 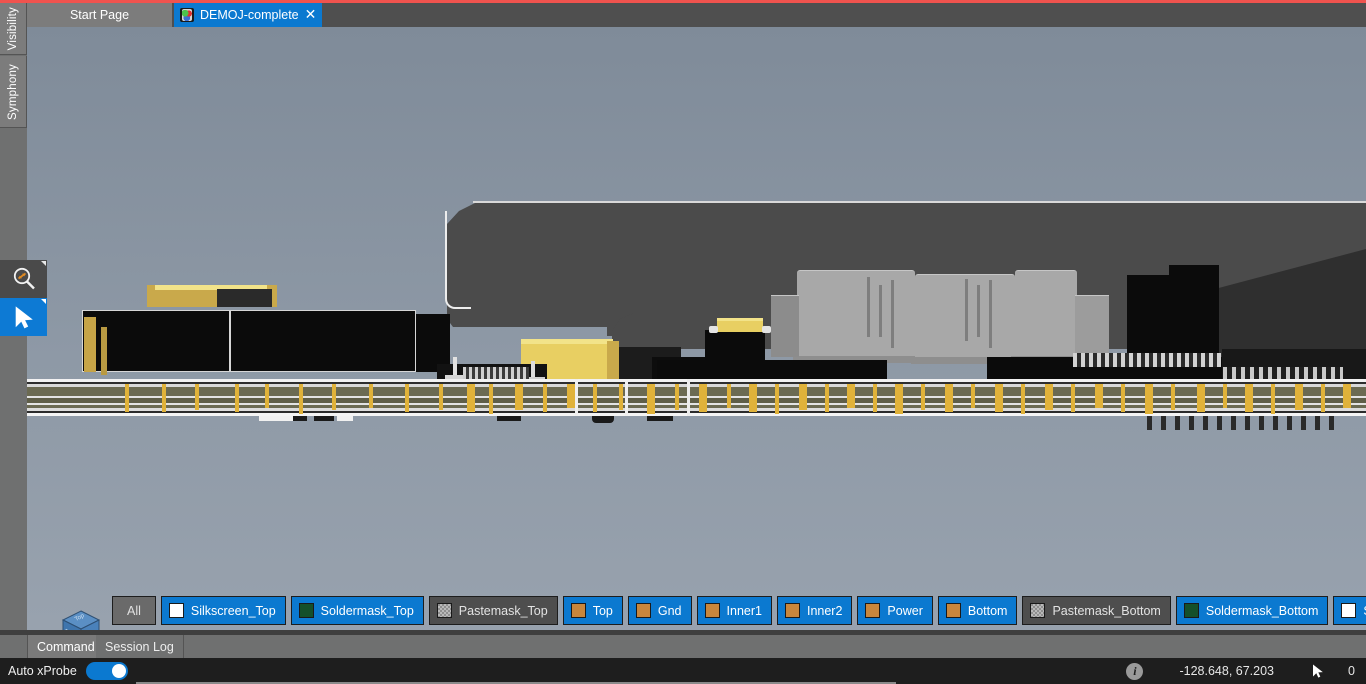 I want to click on close-icon: ✕, so click(x=311, y=15).